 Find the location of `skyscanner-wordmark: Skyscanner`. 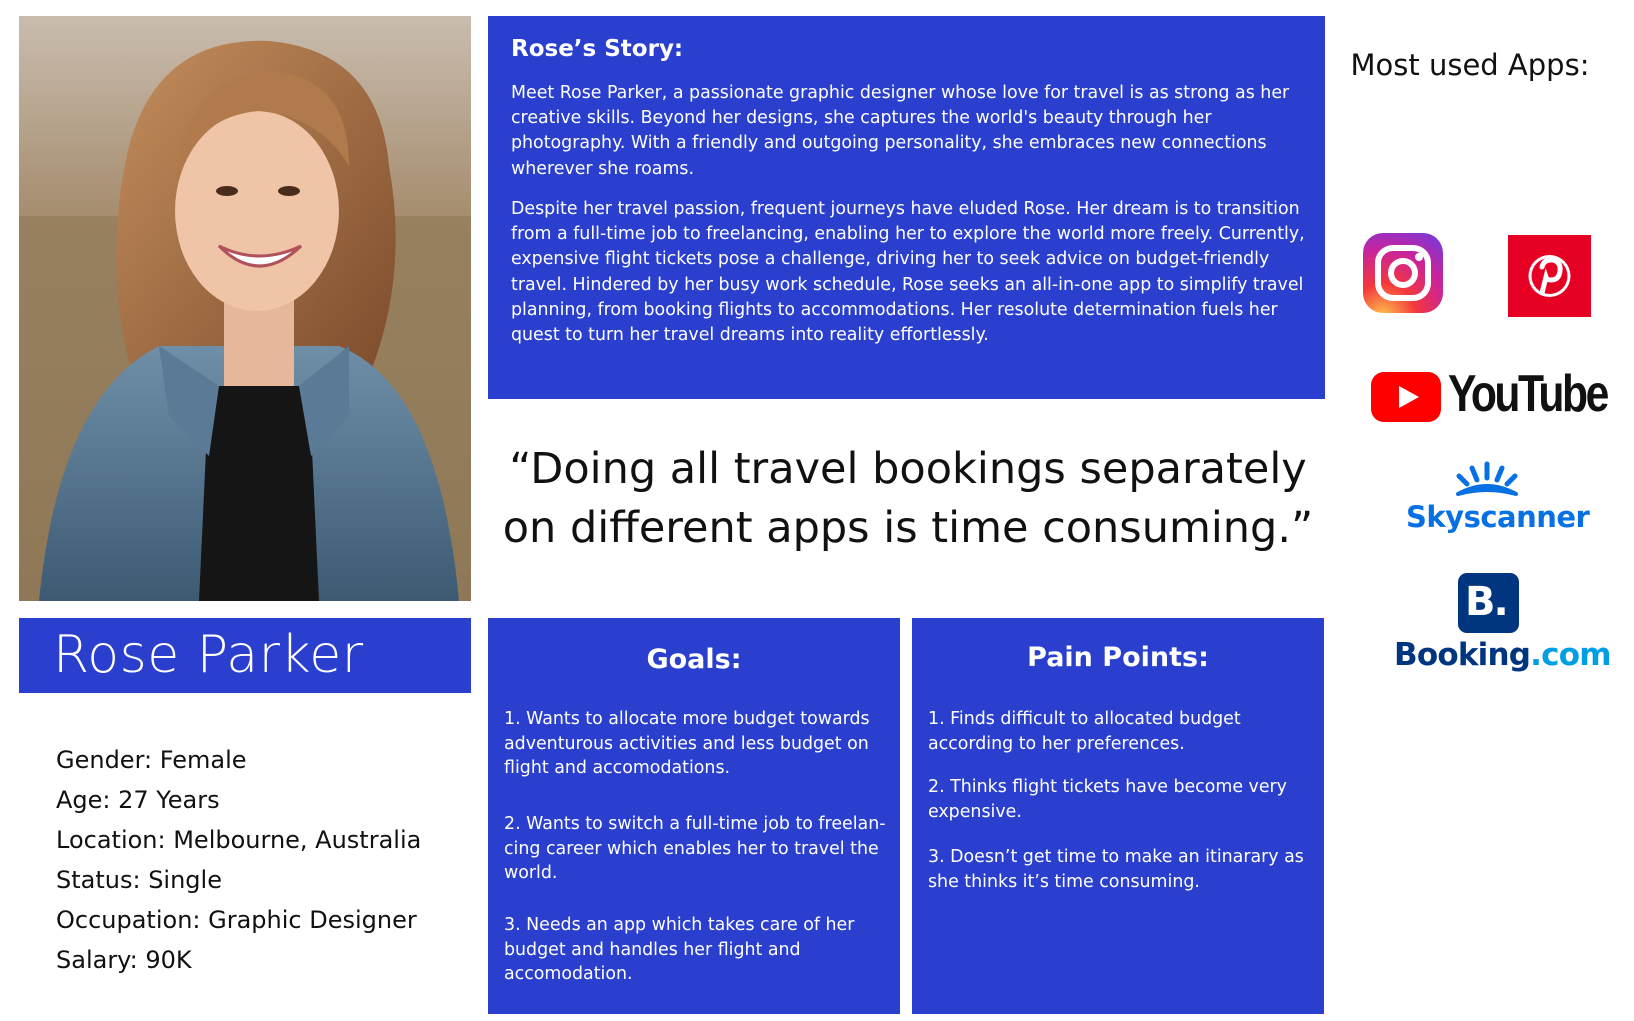

skyscanner-wordmark: Skyscanner is located at coordinates (1498, 517).